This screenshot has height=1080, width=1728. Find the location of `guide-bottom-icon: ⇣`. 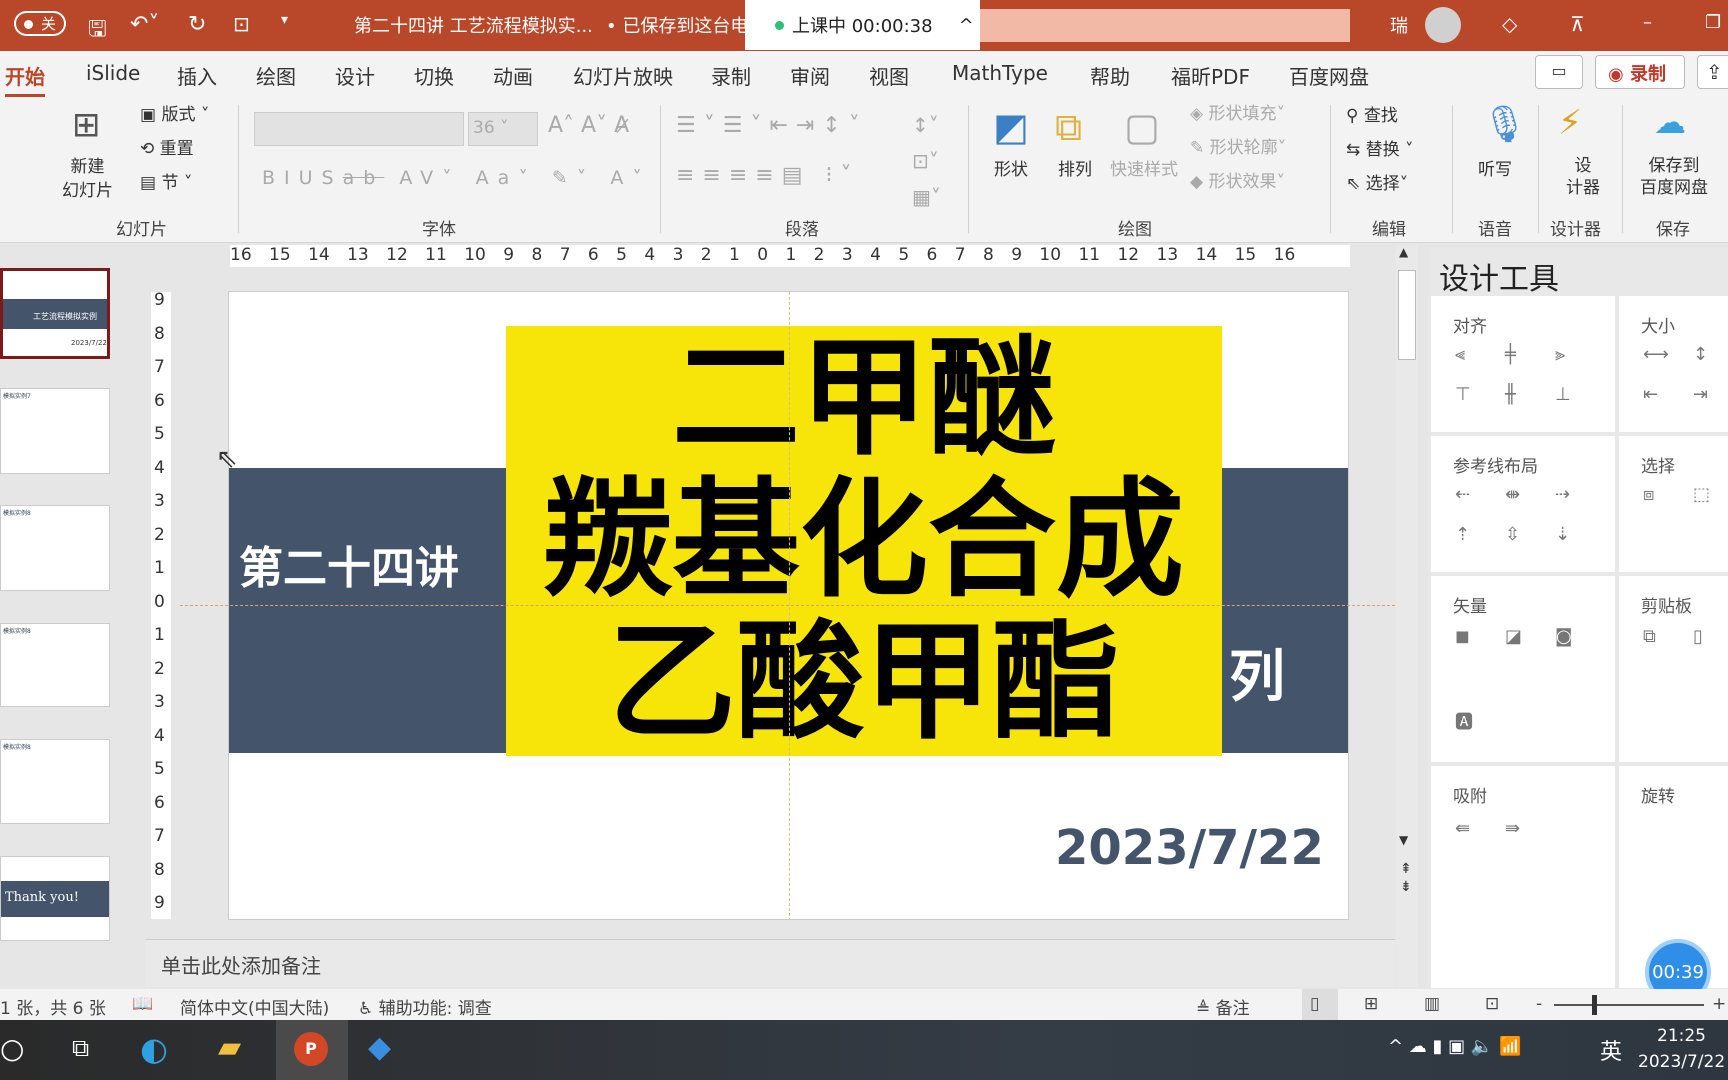

guide-bottom-icon: ⇣ is located at coordinates (1562, 534).